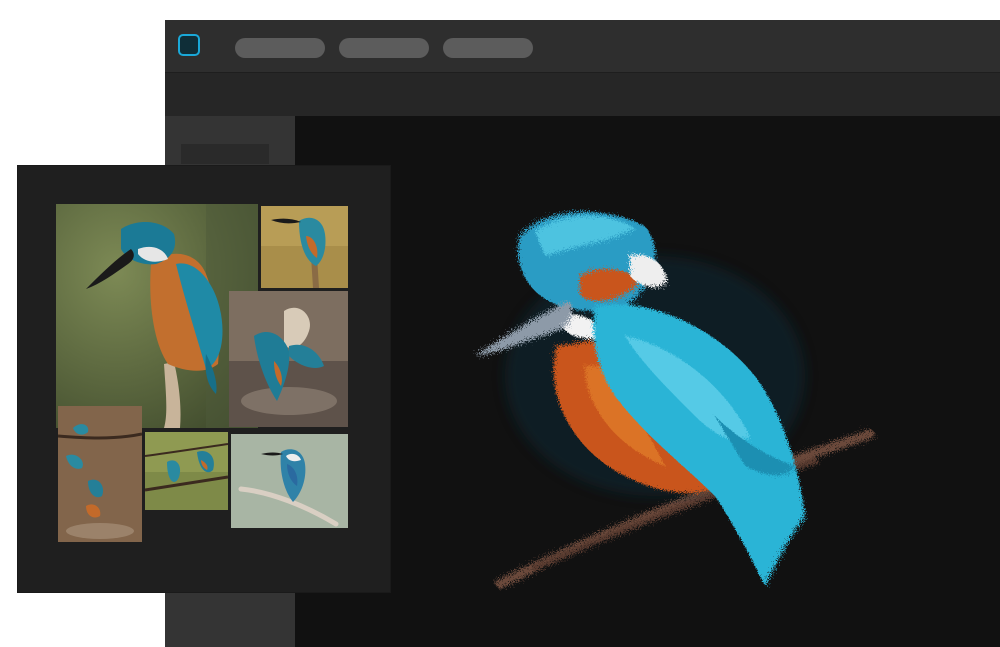 The width and height of the screenshot is (1000, 647). What do you see at coordinates (288, 359) in the screenshot?
I see `kingfisher-splash-photo` at bounding box center [288, 359].